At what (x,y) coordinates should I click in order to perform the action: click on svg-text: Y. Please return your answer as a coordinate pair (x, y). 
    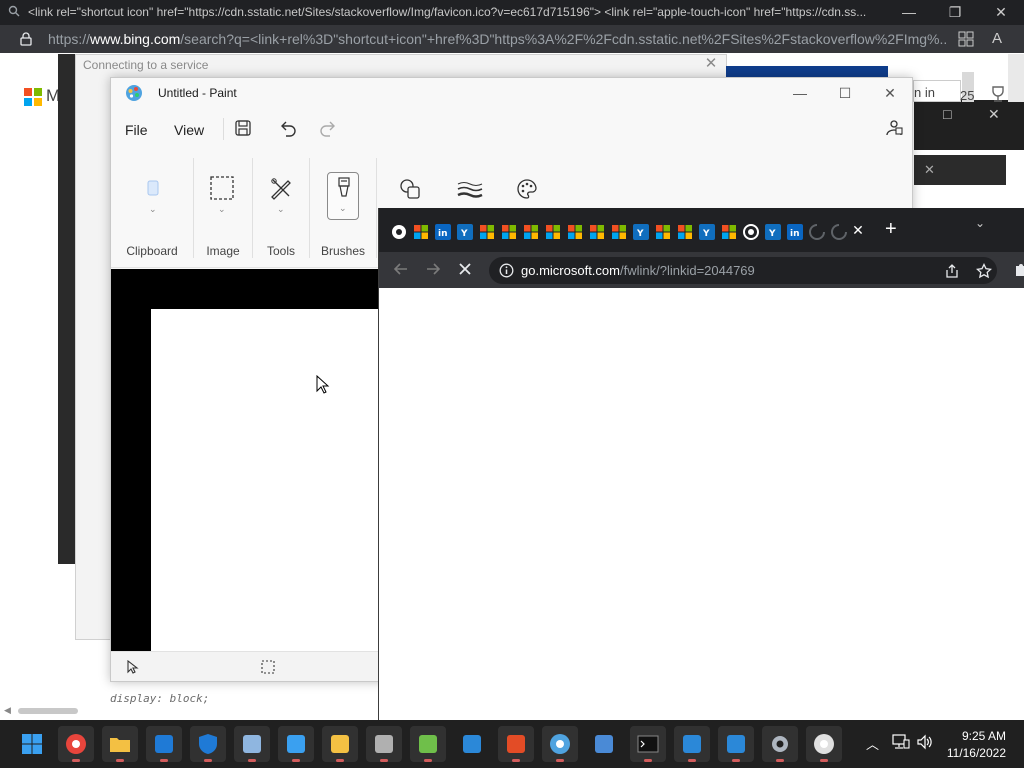
    Looking at the image, I should click on (772, 234).